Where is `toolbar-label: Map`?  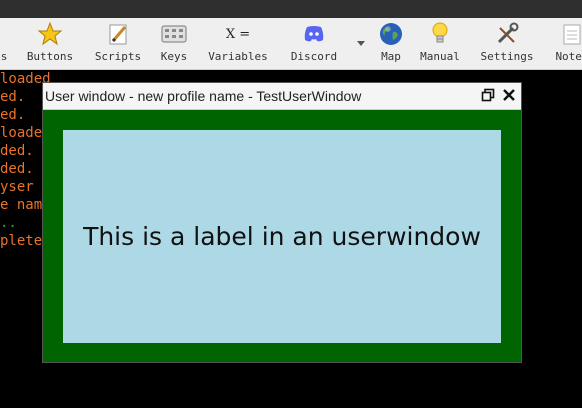 toolbar-label: Map is located at coordinates (391, 56).